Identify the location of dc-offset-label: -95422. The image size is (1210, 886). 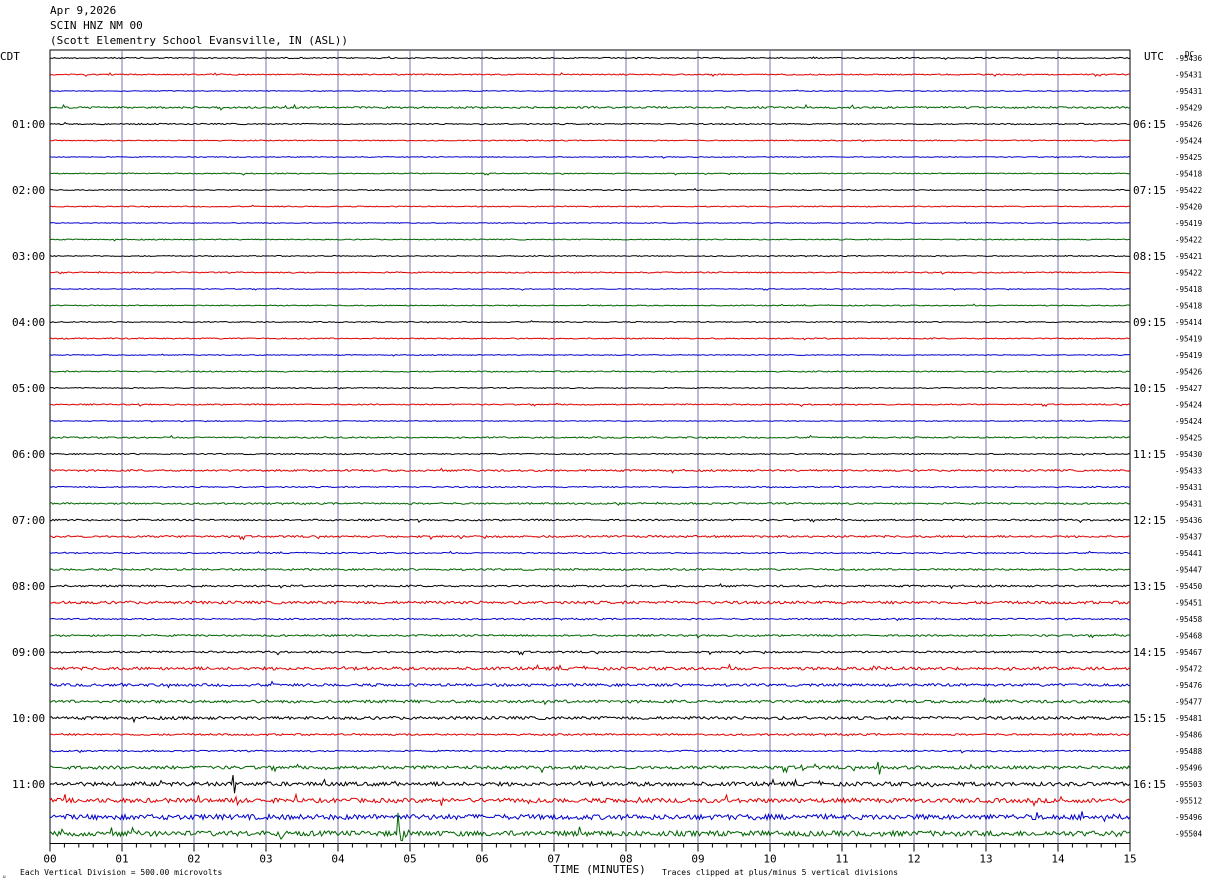
(1188, 190).